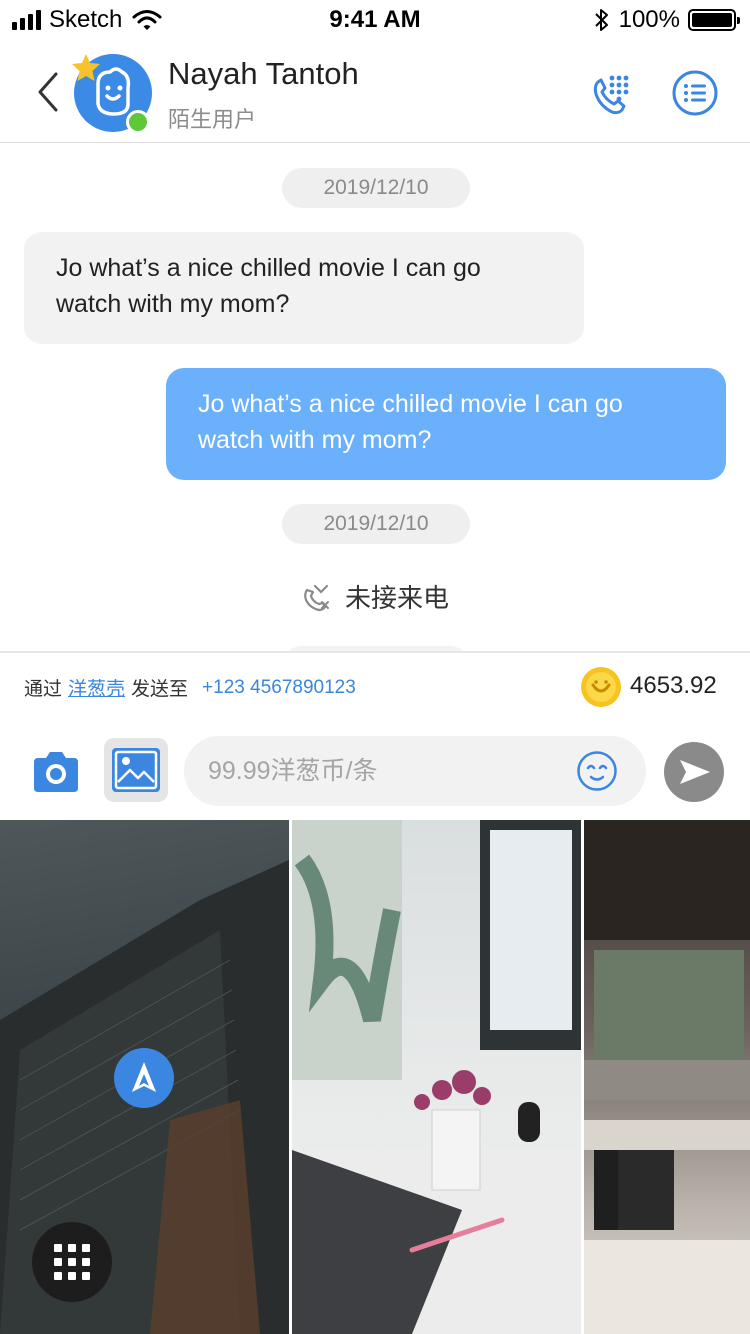 Image resolution: width=750 pixels, height=1334 pixels. I want to click on send-icon, so click(695, 772).